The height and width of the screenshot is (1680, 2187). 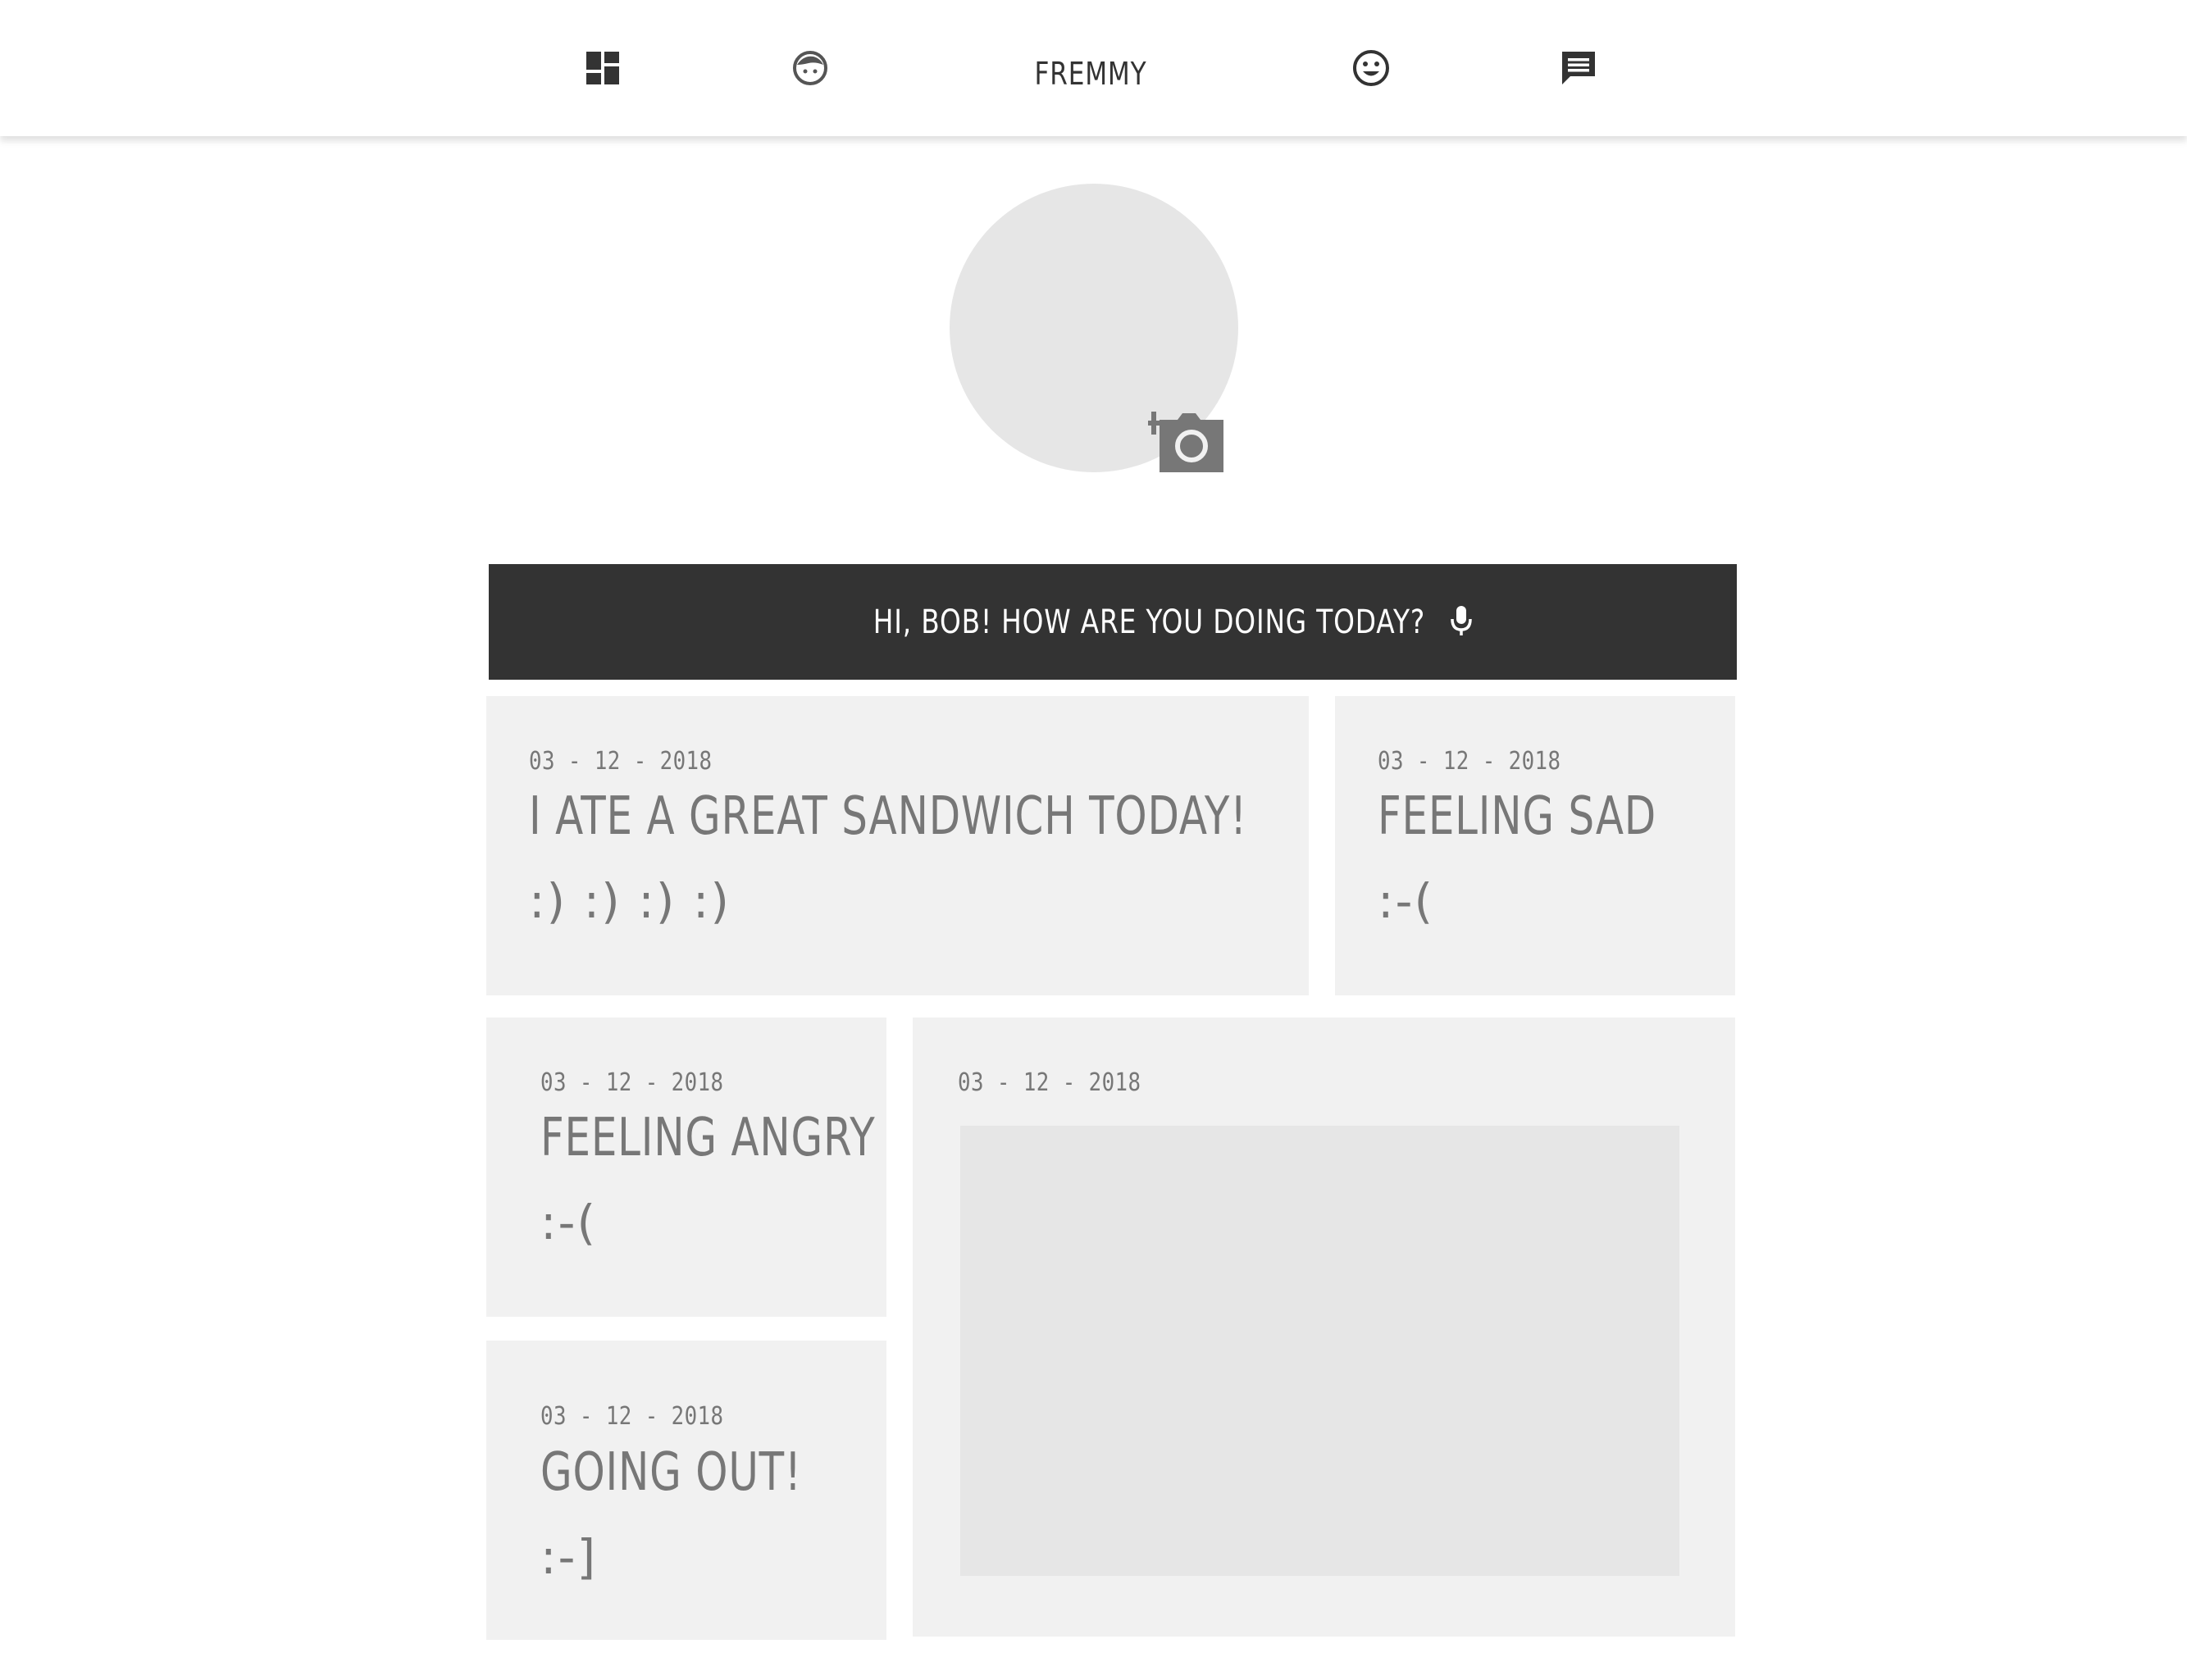 What do you see at coordinates (1090, 74) in the screenshot?
I see `brand-logo: FREMMY` at bounding box center [1090, 74].